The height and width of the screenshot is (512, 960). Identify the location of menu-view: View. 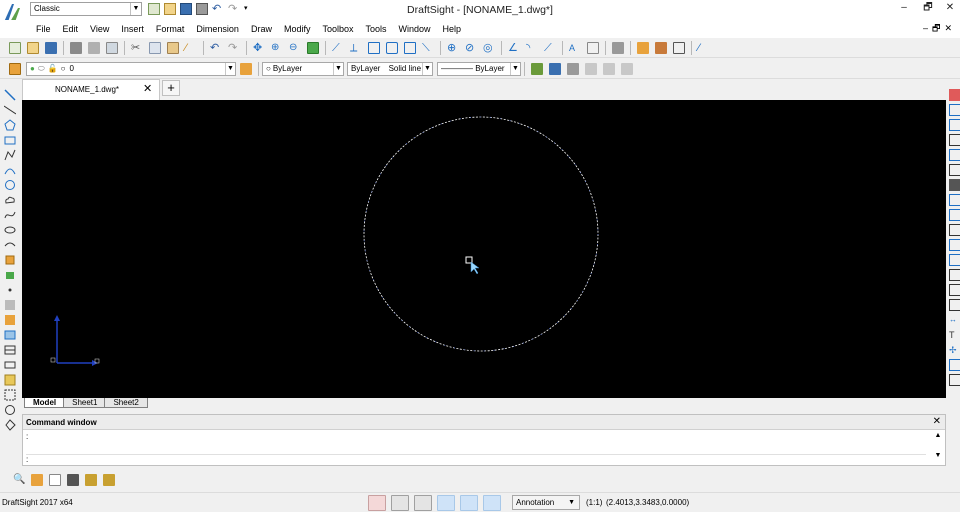
(99, 29).